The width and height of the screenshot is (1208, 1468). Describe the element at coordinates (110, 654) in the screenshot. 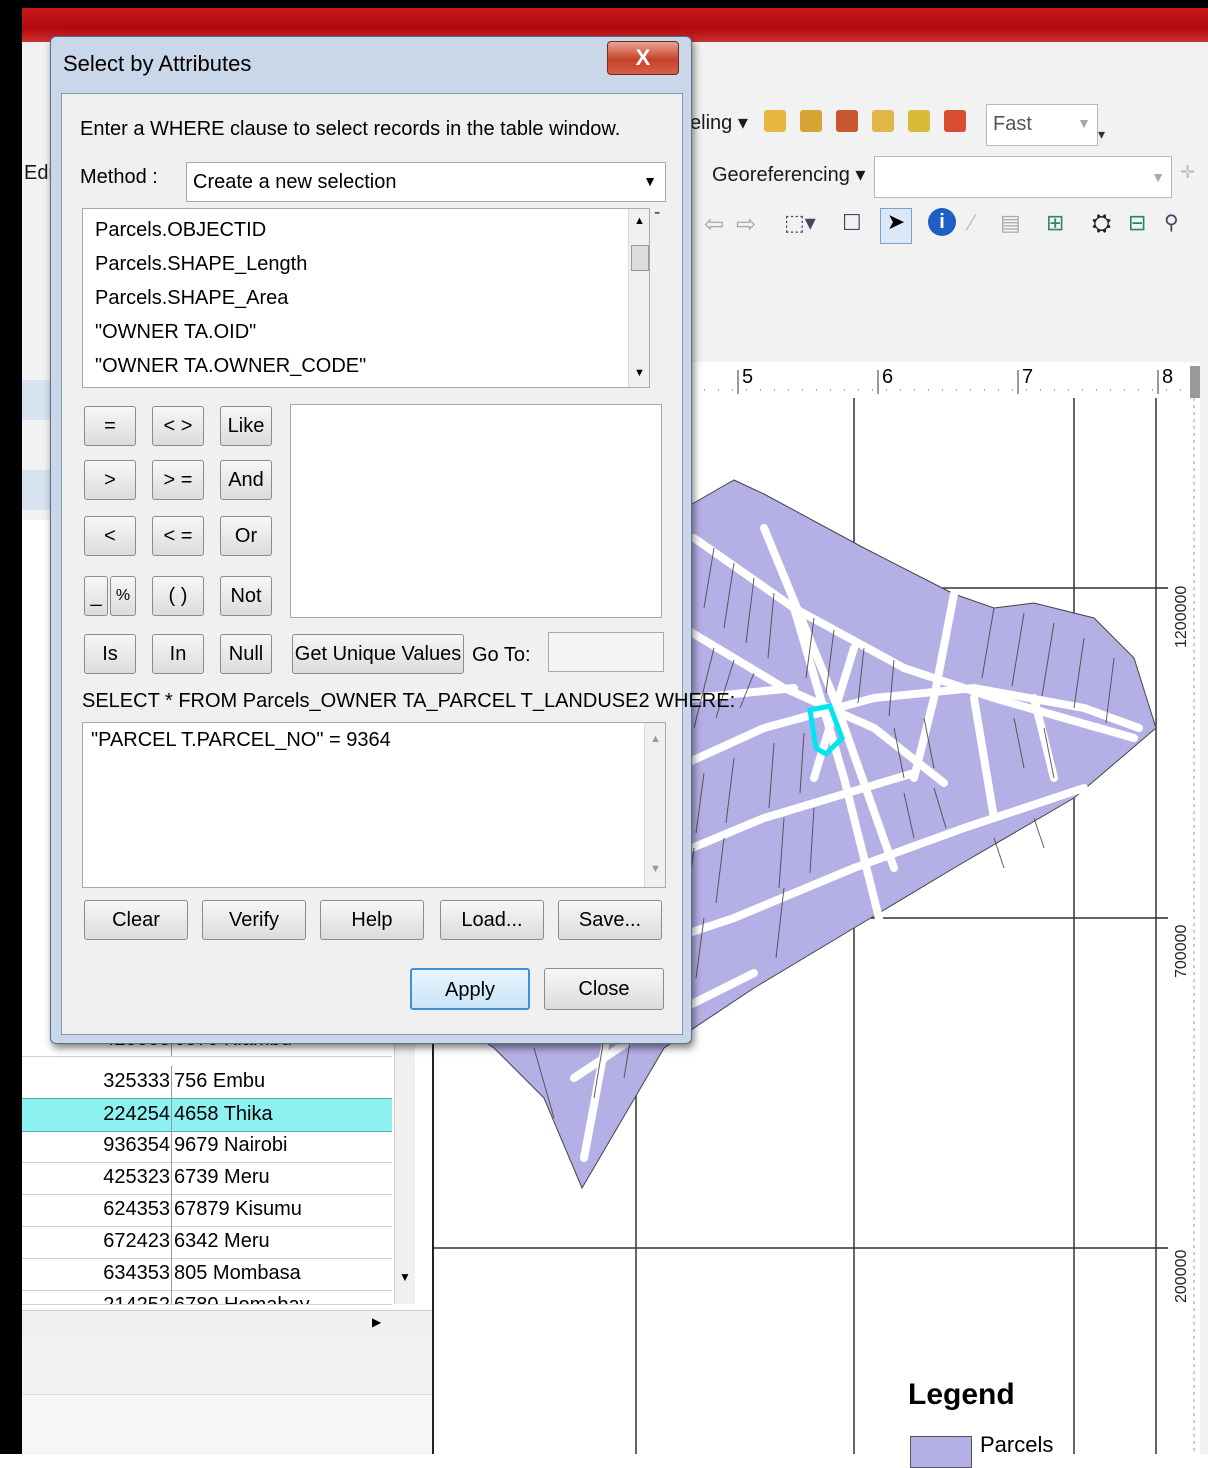

I see `is-button: Is` at that location.